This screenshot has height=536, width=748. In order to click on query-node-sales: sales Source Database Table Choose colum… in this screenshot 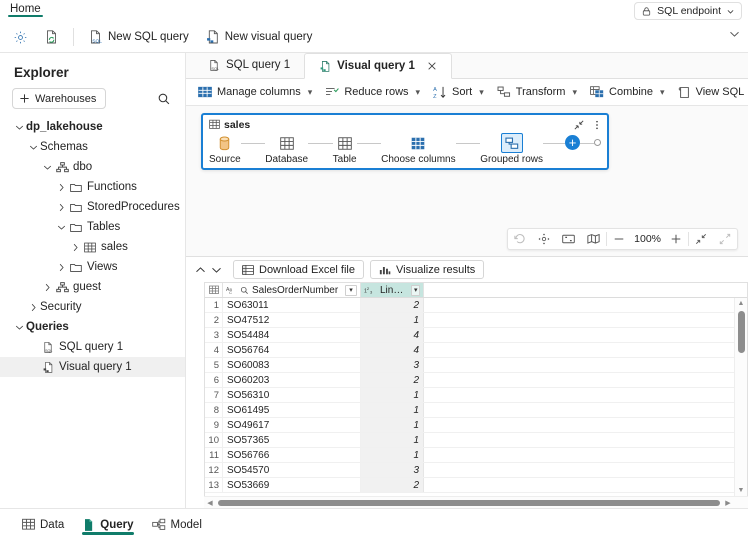, I will do `click(405, 141)`.